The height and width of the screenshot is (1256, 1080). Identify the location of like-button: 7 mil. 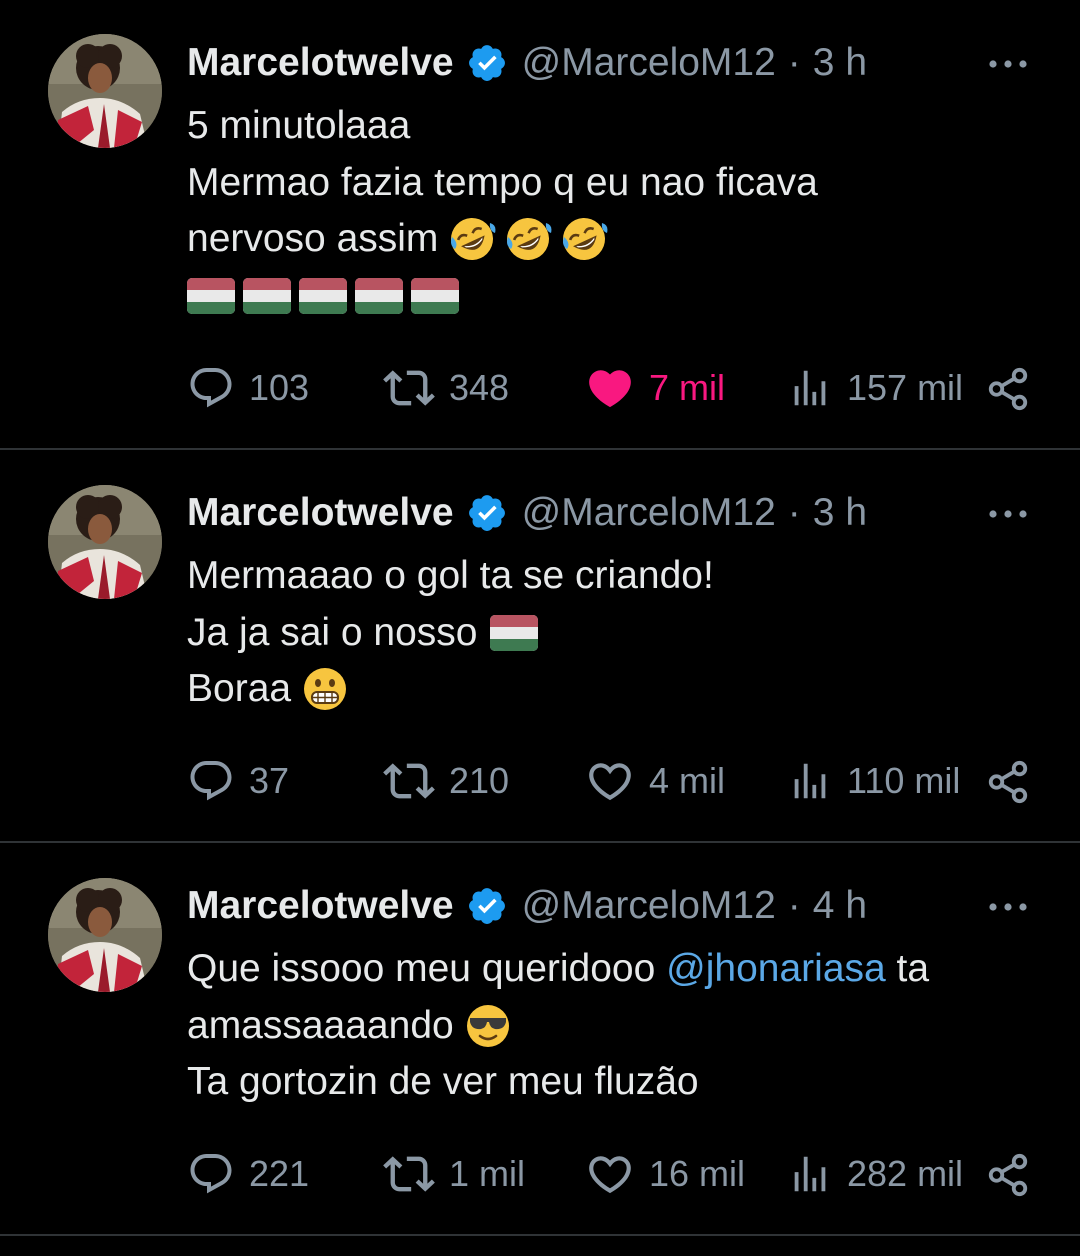
(655, 388).